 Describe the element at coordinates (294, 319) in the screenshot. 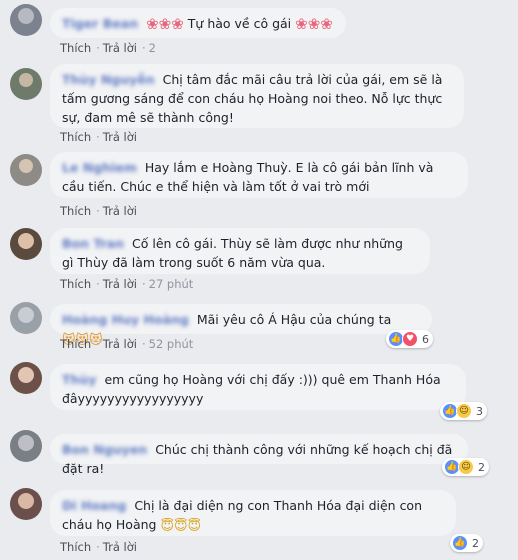

I see `comment-text: Mãi yêu cô Á Hậu của chúng ta` at that location.